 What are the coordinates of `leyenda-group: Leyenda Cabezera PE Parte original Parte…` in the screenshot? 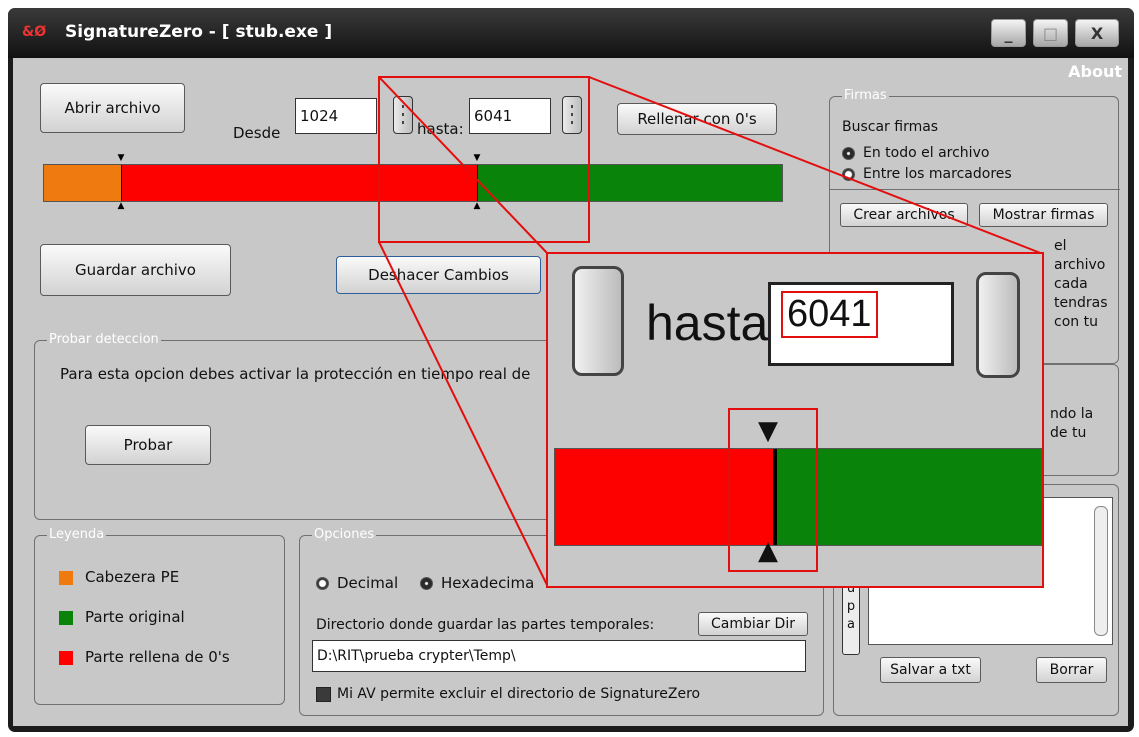 It's located at (159, 616).